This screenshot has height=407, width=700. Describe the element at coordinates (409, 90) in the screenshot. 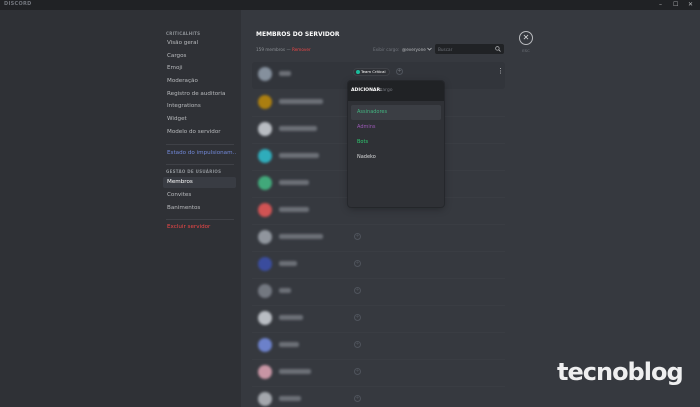

I see `role-search-input` at that location.